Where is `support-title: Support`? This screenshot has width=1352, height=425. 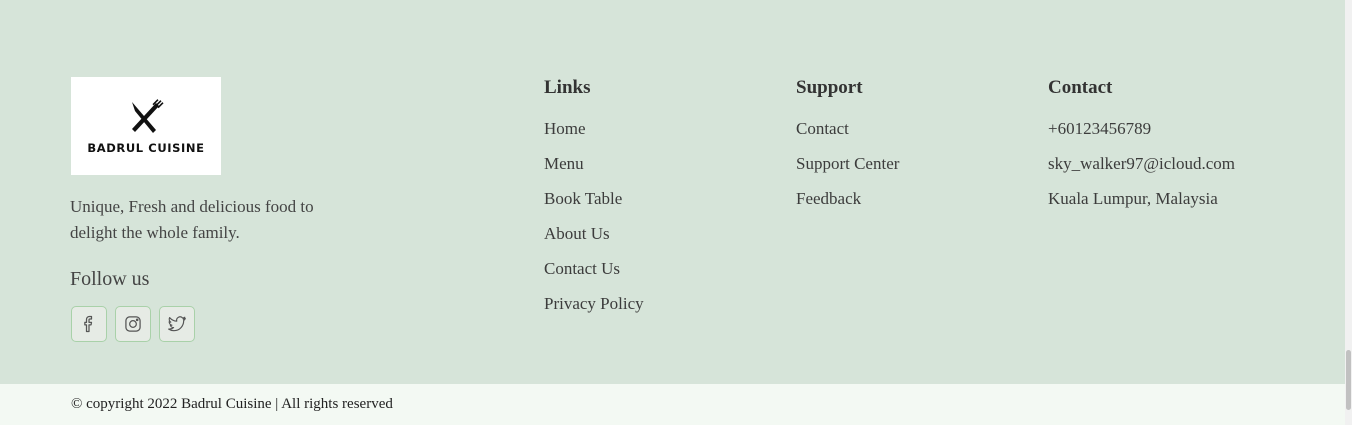
support-title: Support is located at coordinates (829, 87).